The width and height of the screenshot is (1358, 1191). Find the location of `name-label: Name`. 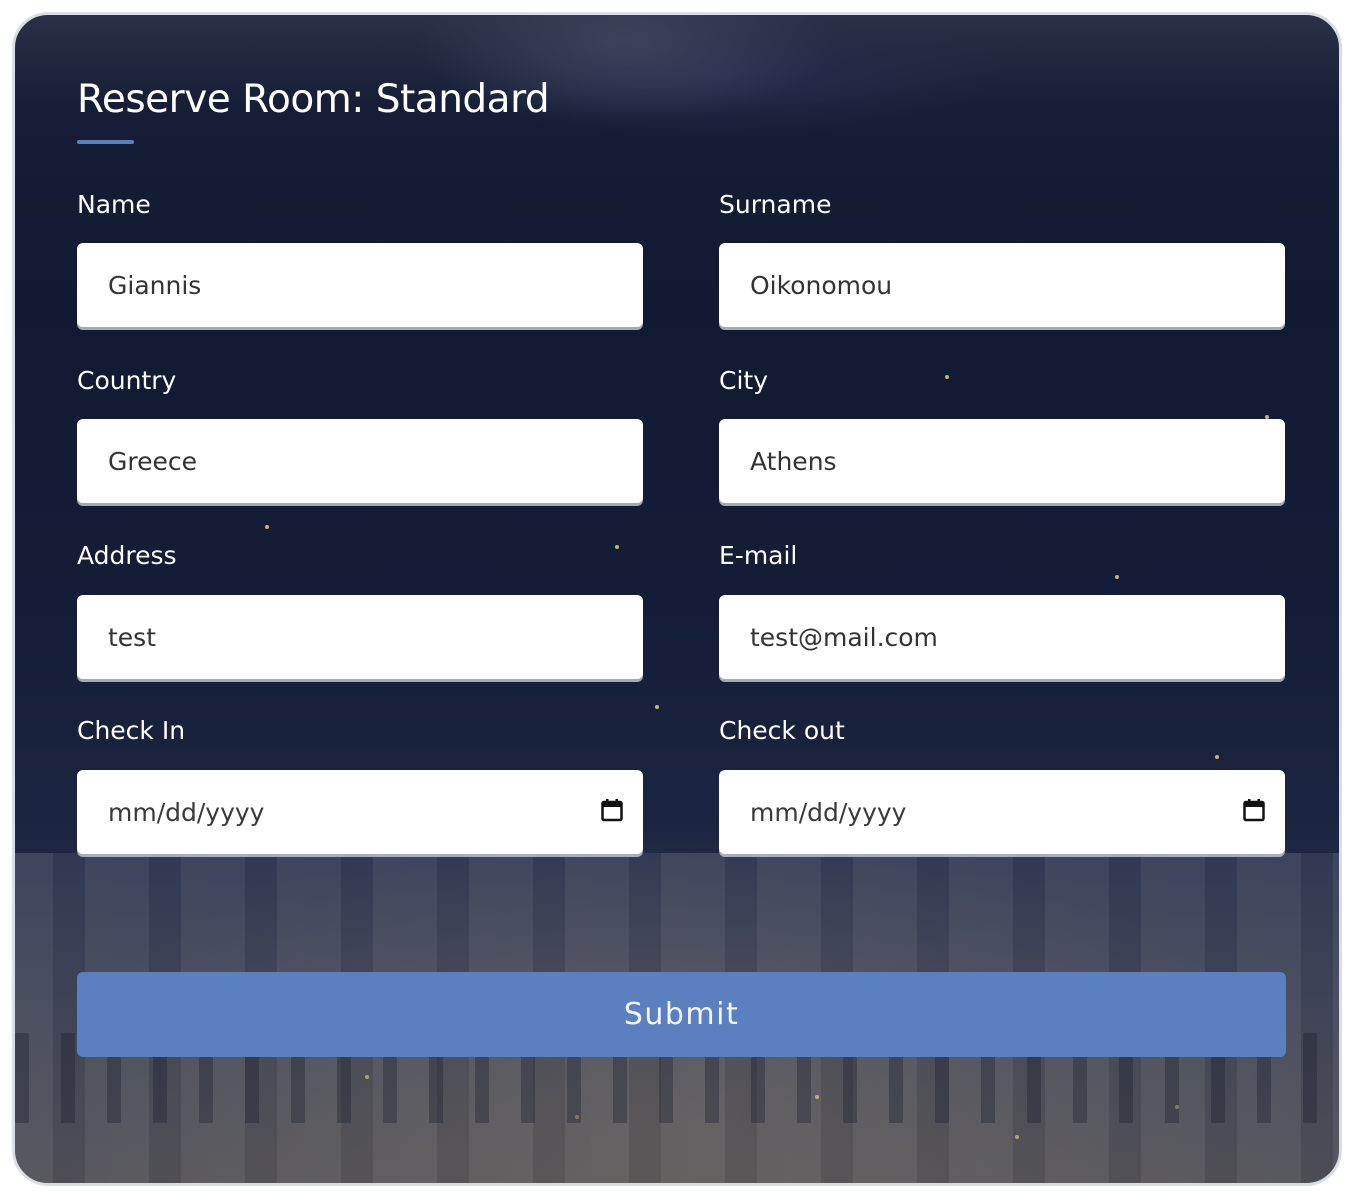

name-label: Name is located at coordinates (114, 204).